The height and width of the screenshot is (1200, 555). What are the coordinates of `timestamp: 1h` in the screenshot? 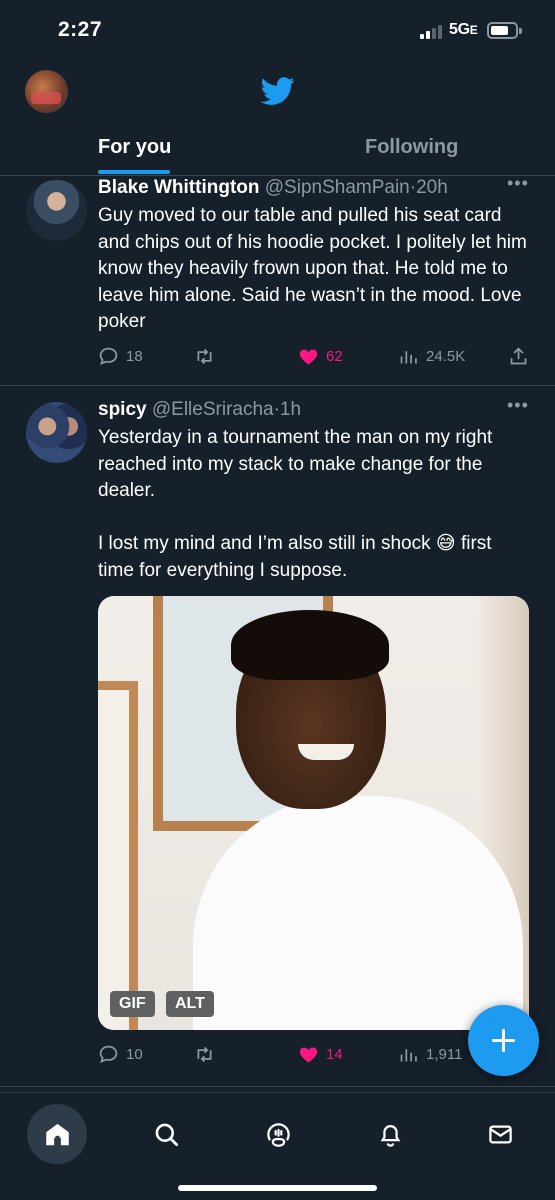 It's located at (290, 409).